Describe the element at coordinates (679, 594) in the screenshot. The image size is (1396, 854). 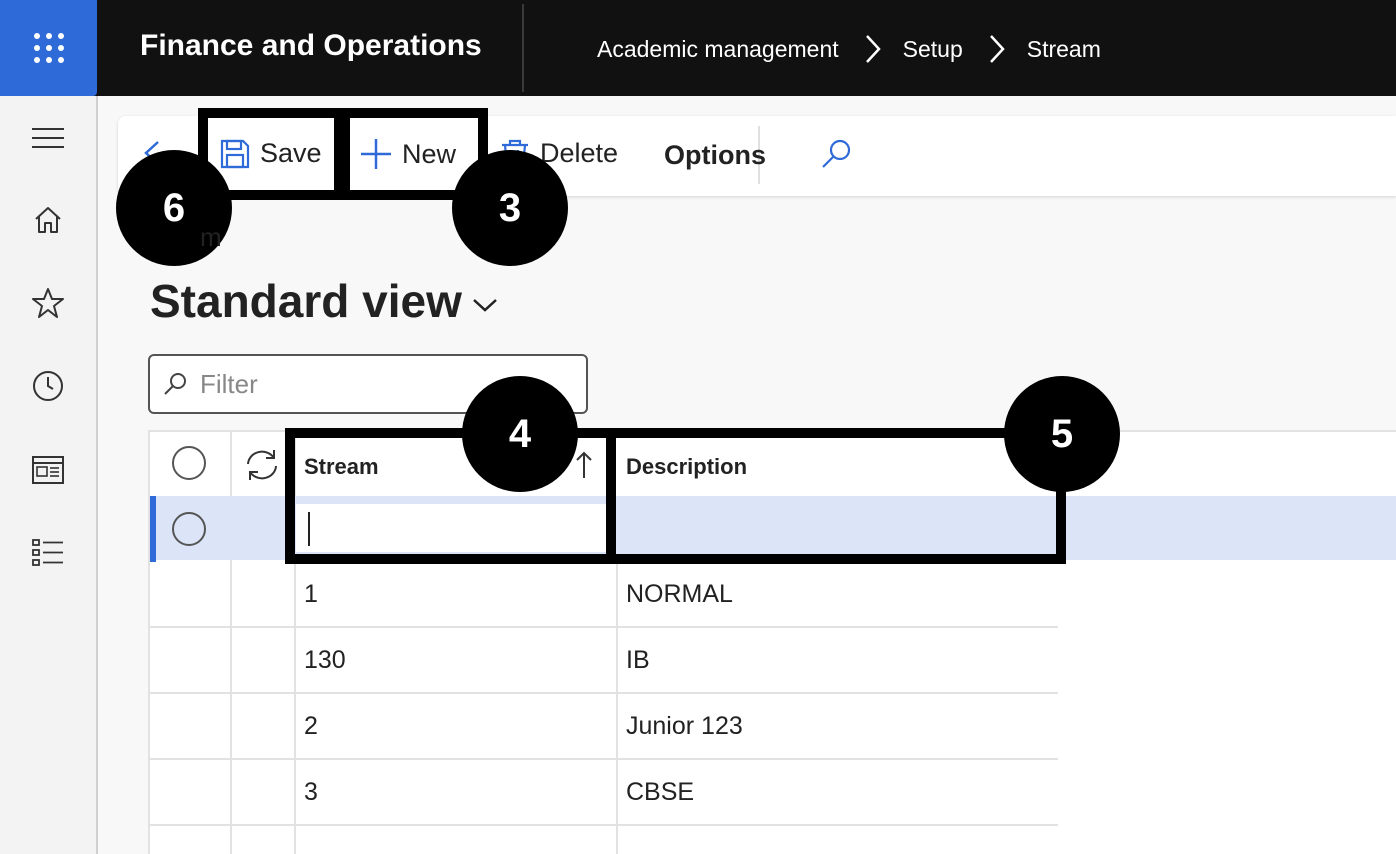
I see `cell-description: NORMAL` at that location.